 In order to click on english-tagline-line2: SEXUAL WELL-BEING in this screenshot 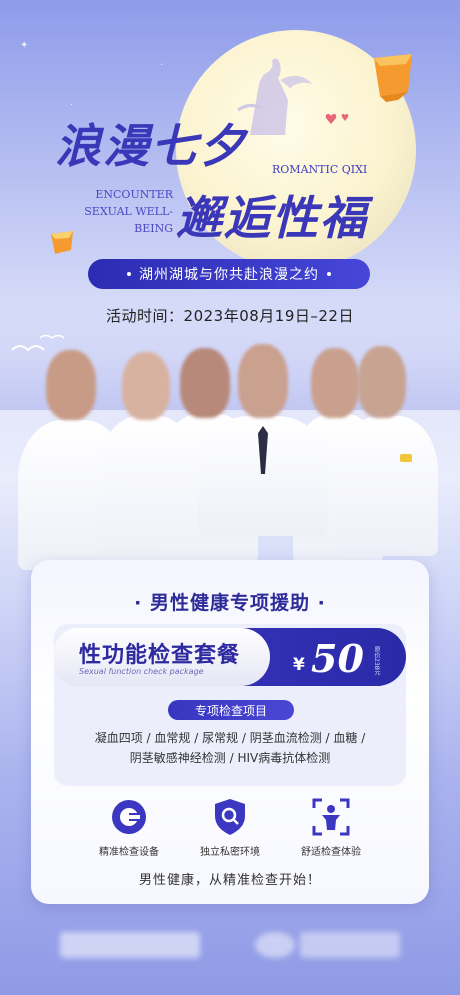, I will do `click(128, 220)`.